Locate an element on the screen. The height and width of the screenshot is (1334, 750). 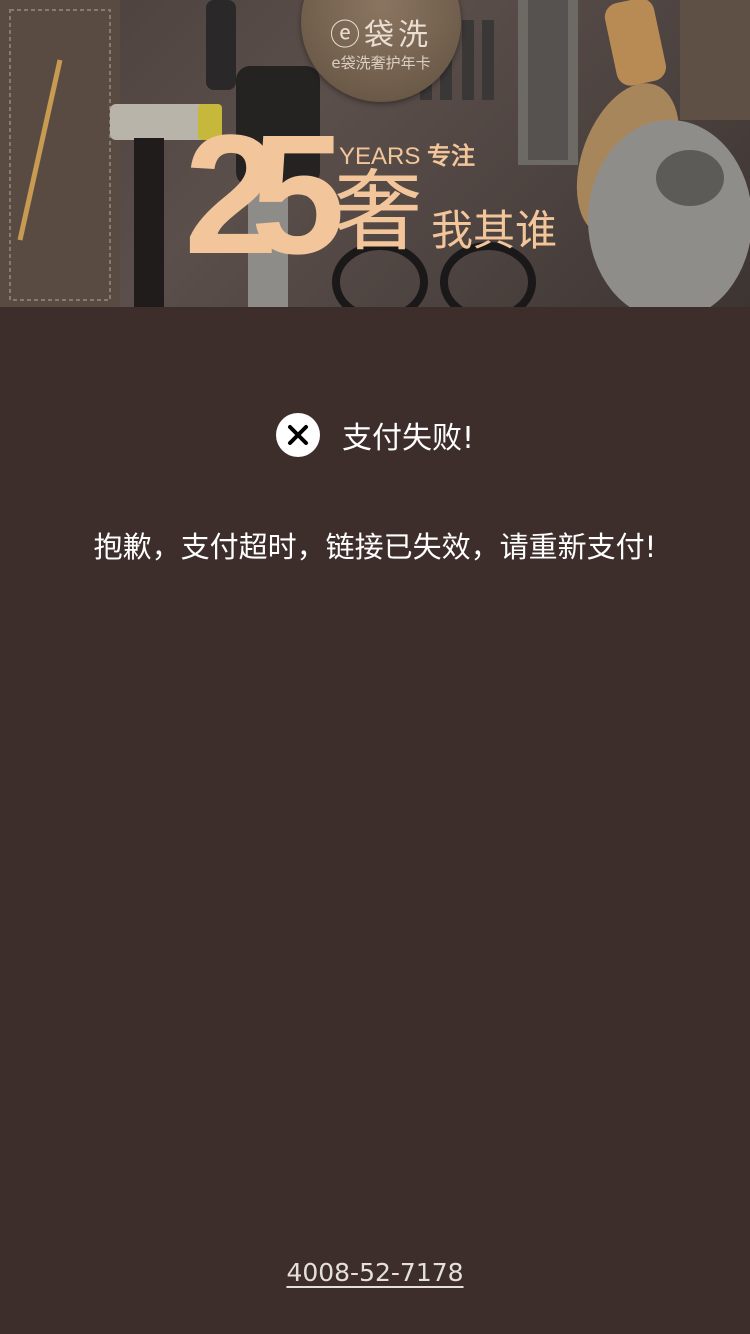
footer: 4008-52-7178 is located at coordinates (375, 1272).